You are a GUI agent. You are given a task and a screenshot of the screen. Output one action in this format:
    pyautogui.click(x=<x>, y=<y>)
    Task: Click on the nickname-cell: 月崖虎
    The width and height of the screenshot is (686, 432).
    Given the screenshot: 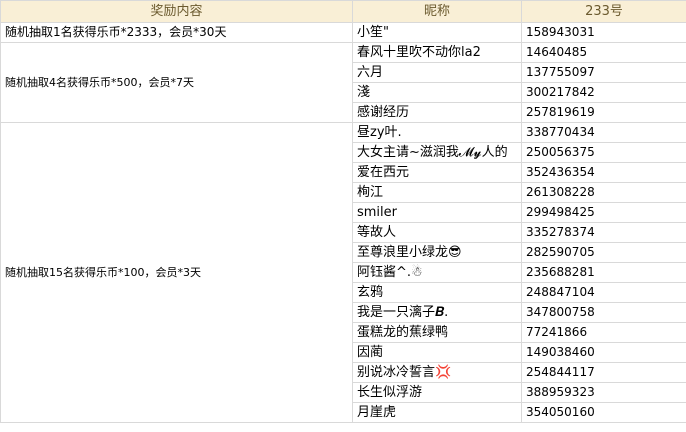 What is the action you would take?
    pyautogui.click(x=437, y=412)
    